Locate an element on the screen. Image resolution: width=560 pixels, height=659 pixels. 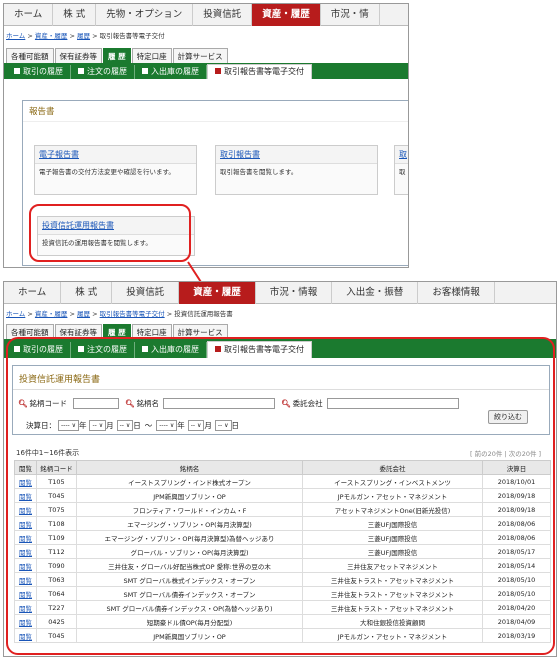
link-trade-report: 取引報告書 is located at coordinates (296, 155).